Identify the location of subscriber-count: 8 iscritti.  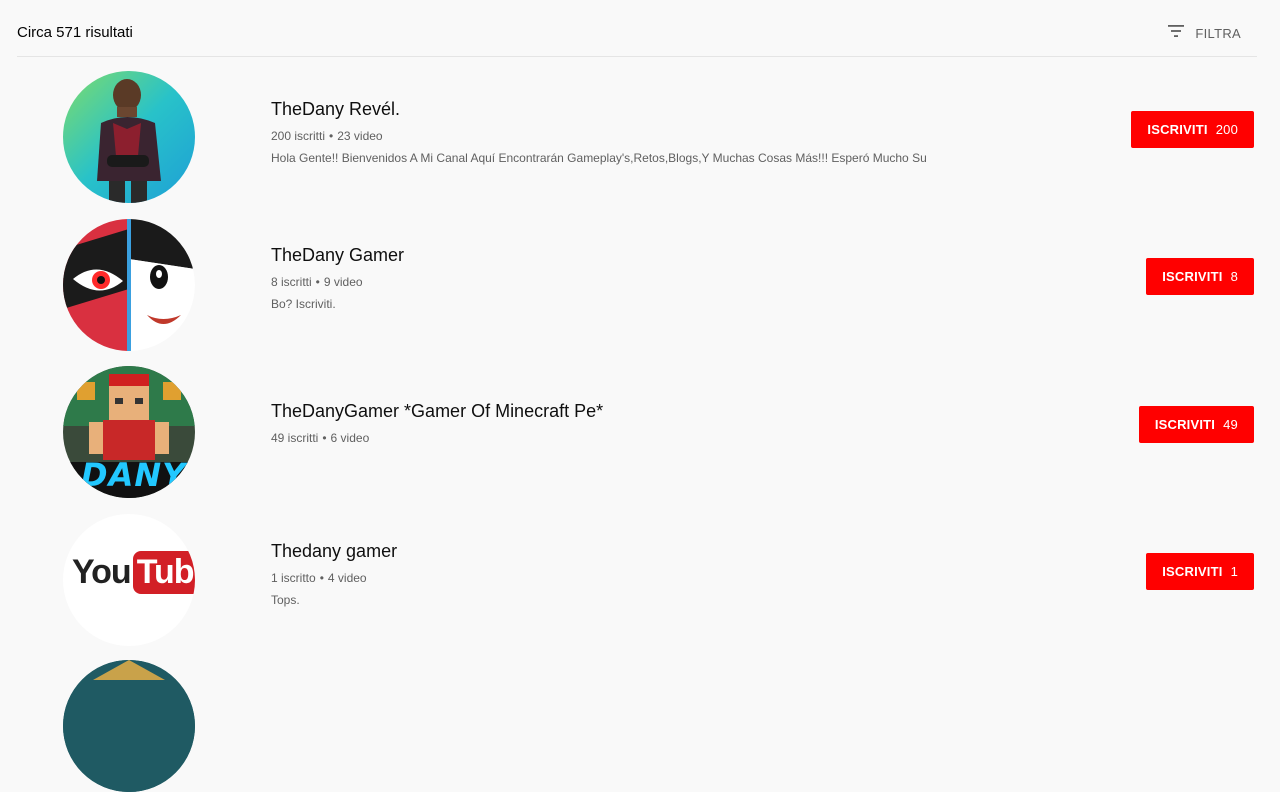
(291, 282).